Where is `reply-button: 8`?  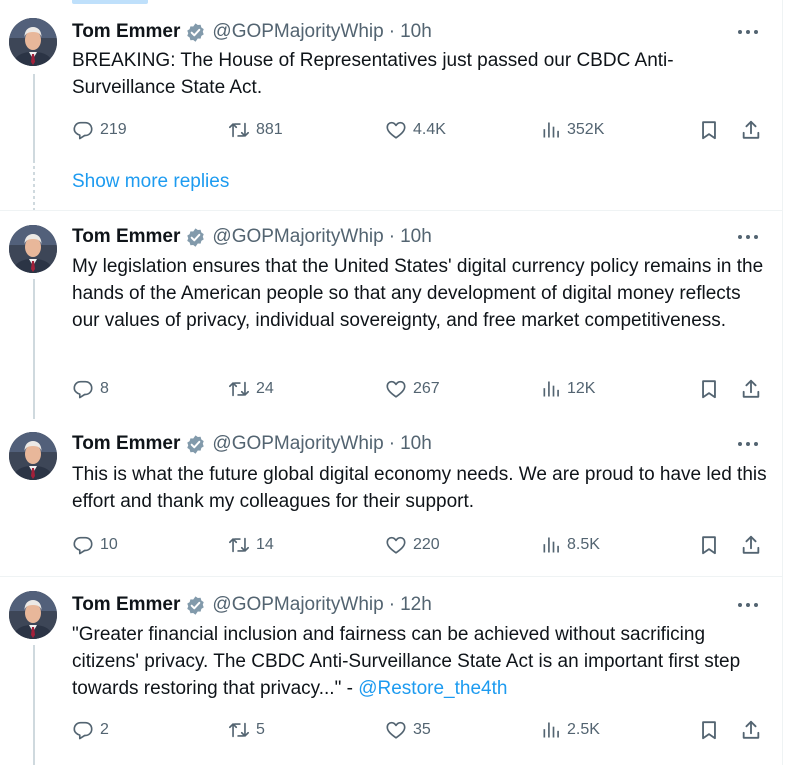
reply-button: 8 is located at coordinates (90, 389).